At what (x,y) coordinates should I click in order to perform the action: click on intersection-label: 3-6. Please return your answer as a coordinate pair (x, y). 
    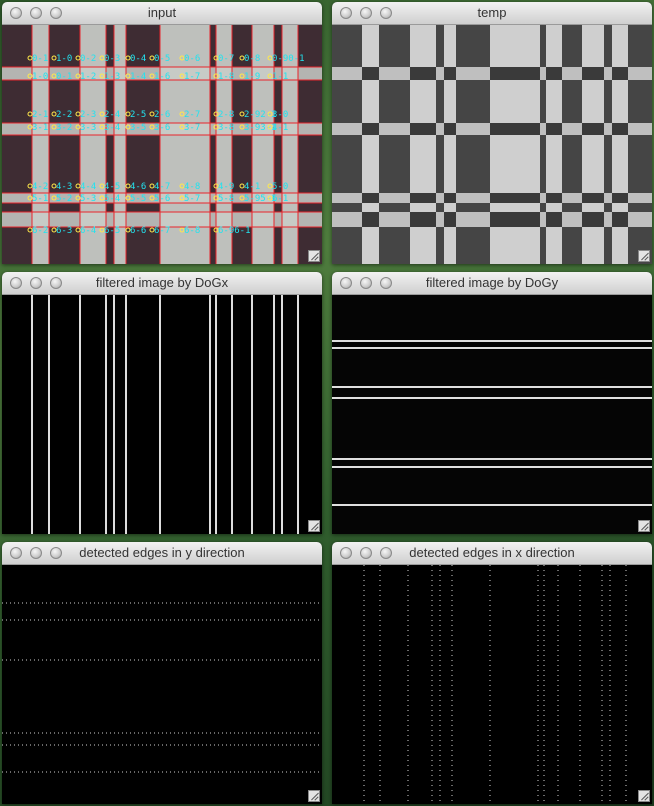
    Looking at the image, I should click on (162, 128).